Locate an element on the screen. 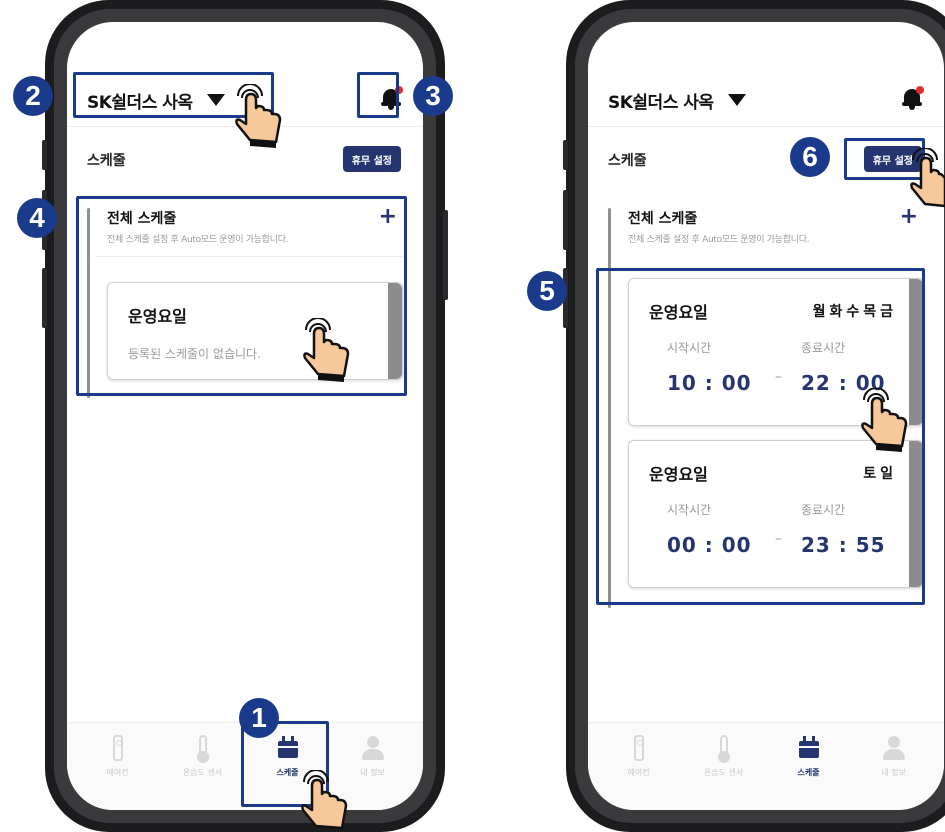  step-badge-1: 1 is located at coordinates (259, 718).